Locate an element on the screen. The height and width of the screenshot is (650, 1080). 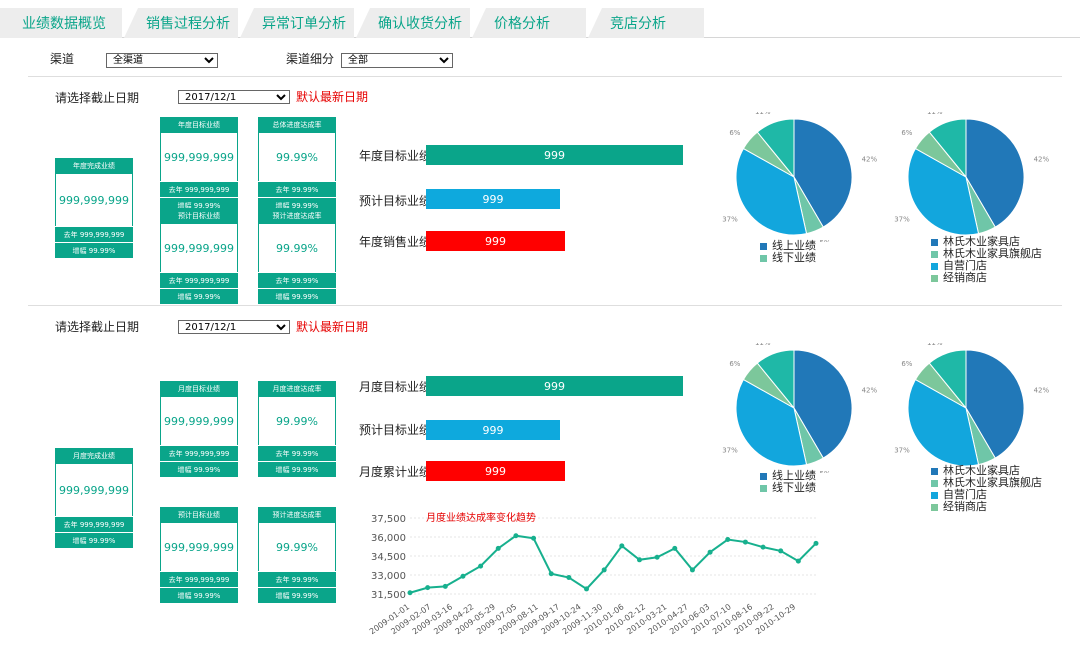
monthly-cumulative-bar: 999 is located at coordinates (495, 471).